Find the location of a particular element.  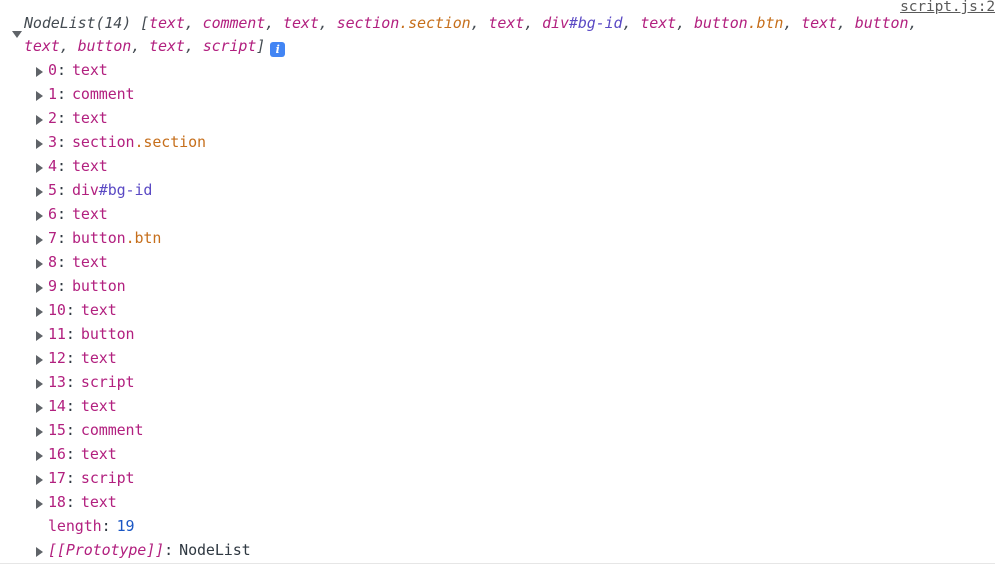

row-key: 8 is located at coordinates (52, 262).